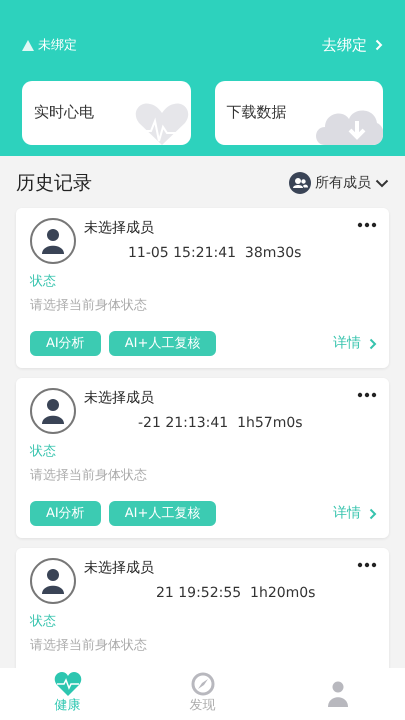 This screenshot has width=405, height=720. Describe the element at coordinates (106, 112) in the screenshot. I see `quick-card: 实时心电` at that location.